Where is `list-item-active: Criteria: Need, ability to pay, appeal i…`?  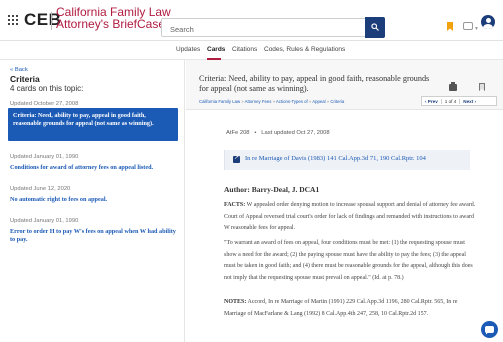
list-item-active: Criteria: Need, ability to pay, appeal i… is located at coordinates (93, 124).